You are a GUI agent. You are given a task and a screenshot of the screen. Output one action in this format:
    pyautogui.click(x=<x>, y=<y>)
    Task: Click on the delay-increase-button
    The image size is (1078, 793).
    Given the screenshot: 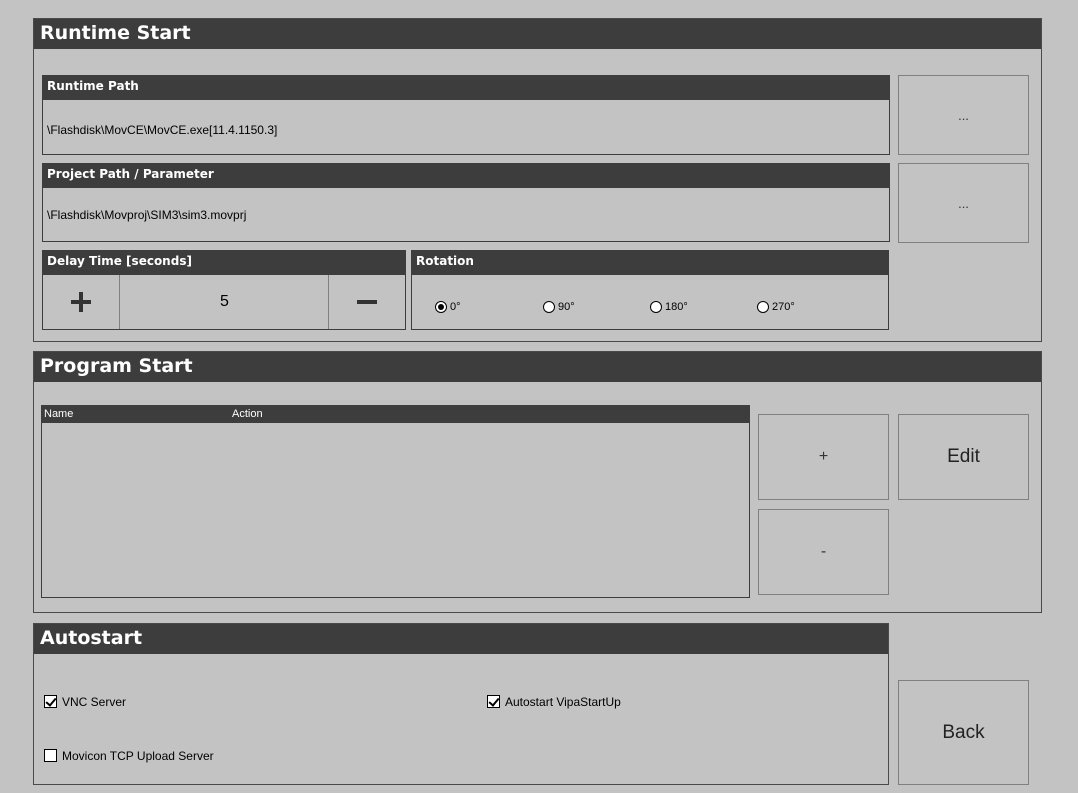 What is the action you would take?
    pyautogui.click(x=81, y=302)
    